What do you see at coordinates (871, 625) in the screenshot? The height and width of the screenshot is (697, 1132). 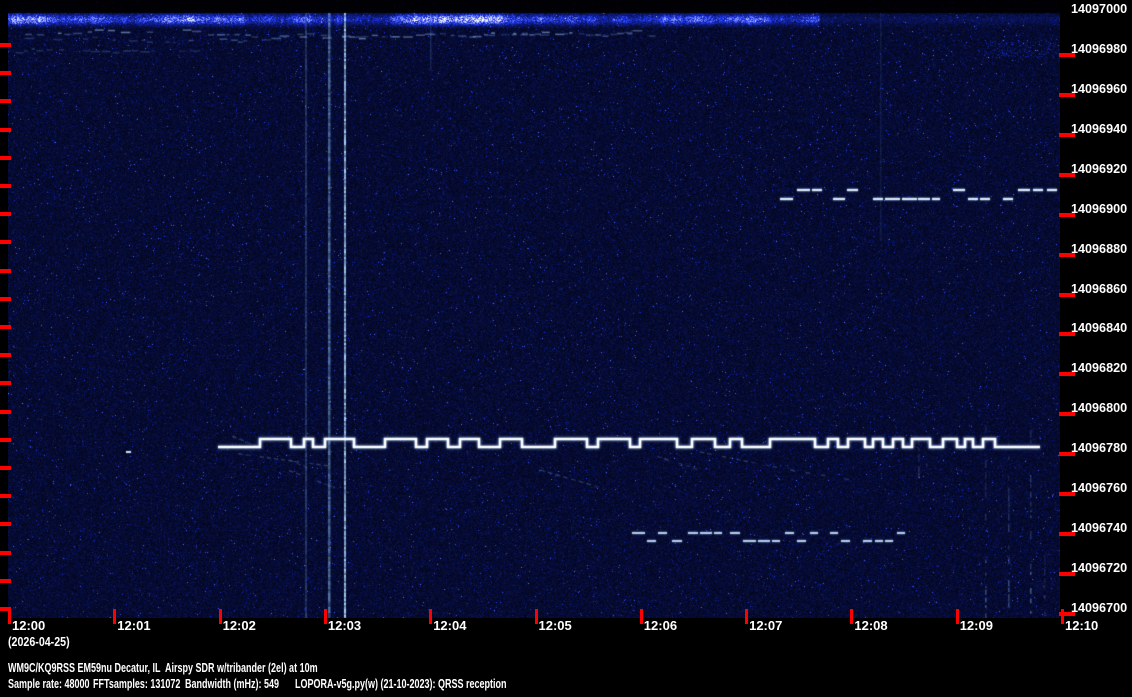 I see `time-label: 12:08` at bounding box center [871, 625].